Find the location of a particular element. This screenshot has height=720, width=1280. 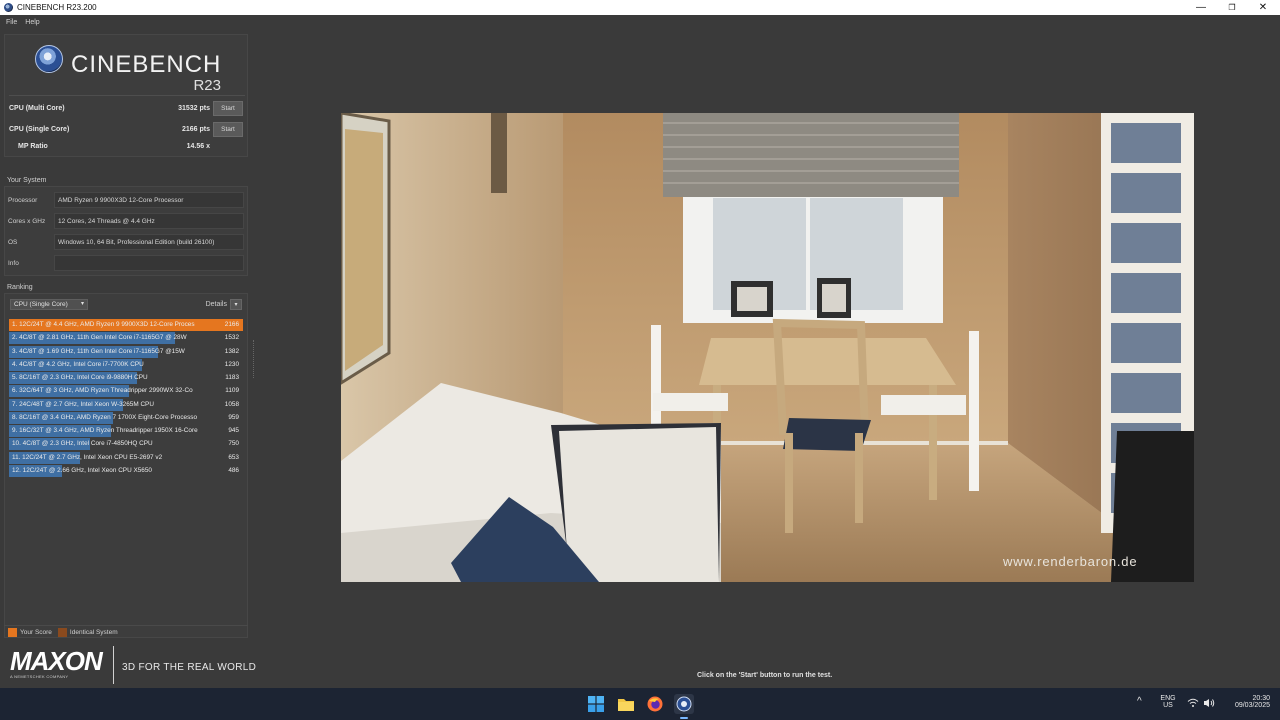

close-button: ✕ is located at coordinates (1263, 7).